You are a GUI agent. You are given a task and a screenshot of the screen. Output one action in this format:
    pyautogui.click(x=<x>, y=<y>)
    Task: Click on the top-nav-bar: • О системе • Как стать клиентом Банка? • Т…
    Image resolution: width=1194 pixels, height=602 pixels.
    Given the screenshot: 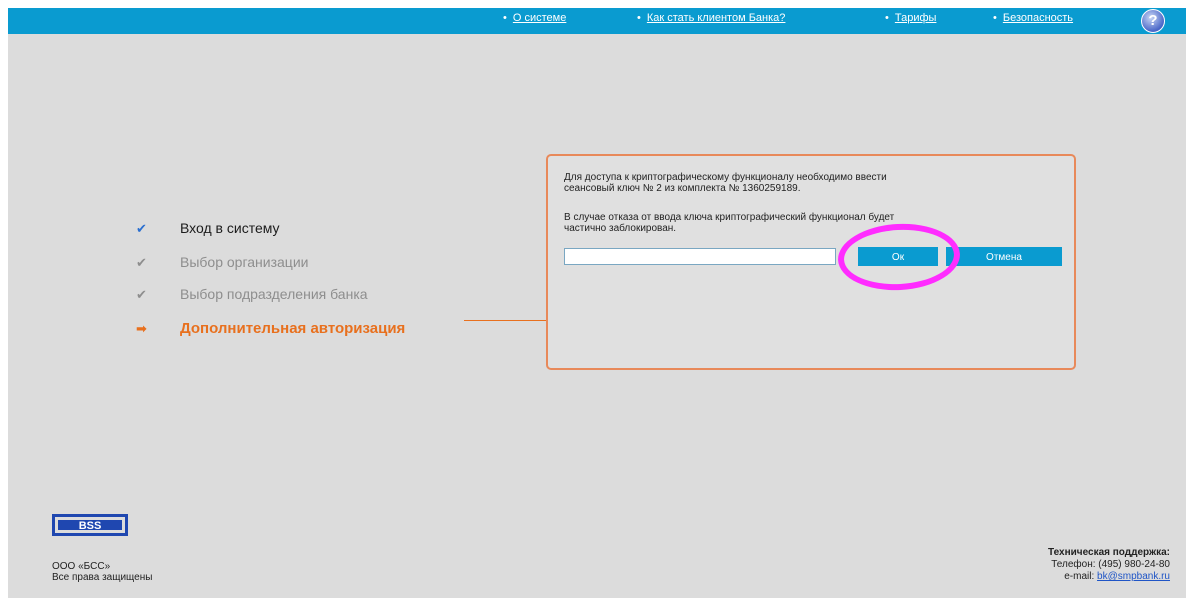 What is the action you would take?
    pyautogui.click(x=597, y=21)
    